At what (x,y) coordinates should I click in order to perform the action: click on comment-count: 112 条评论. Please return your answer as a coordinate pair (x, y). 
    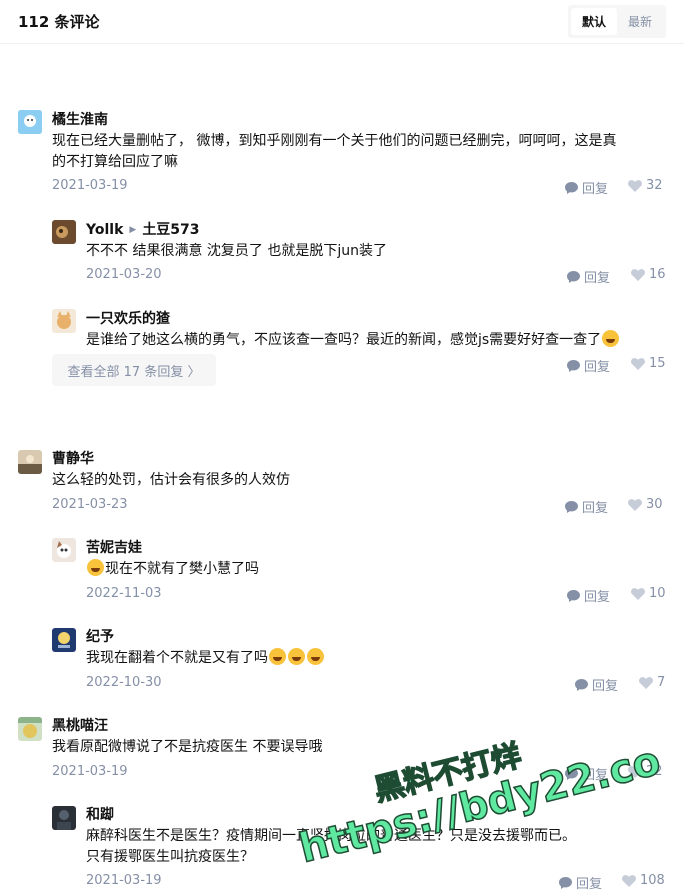
    Looking at the image, I should click on (59, 22).